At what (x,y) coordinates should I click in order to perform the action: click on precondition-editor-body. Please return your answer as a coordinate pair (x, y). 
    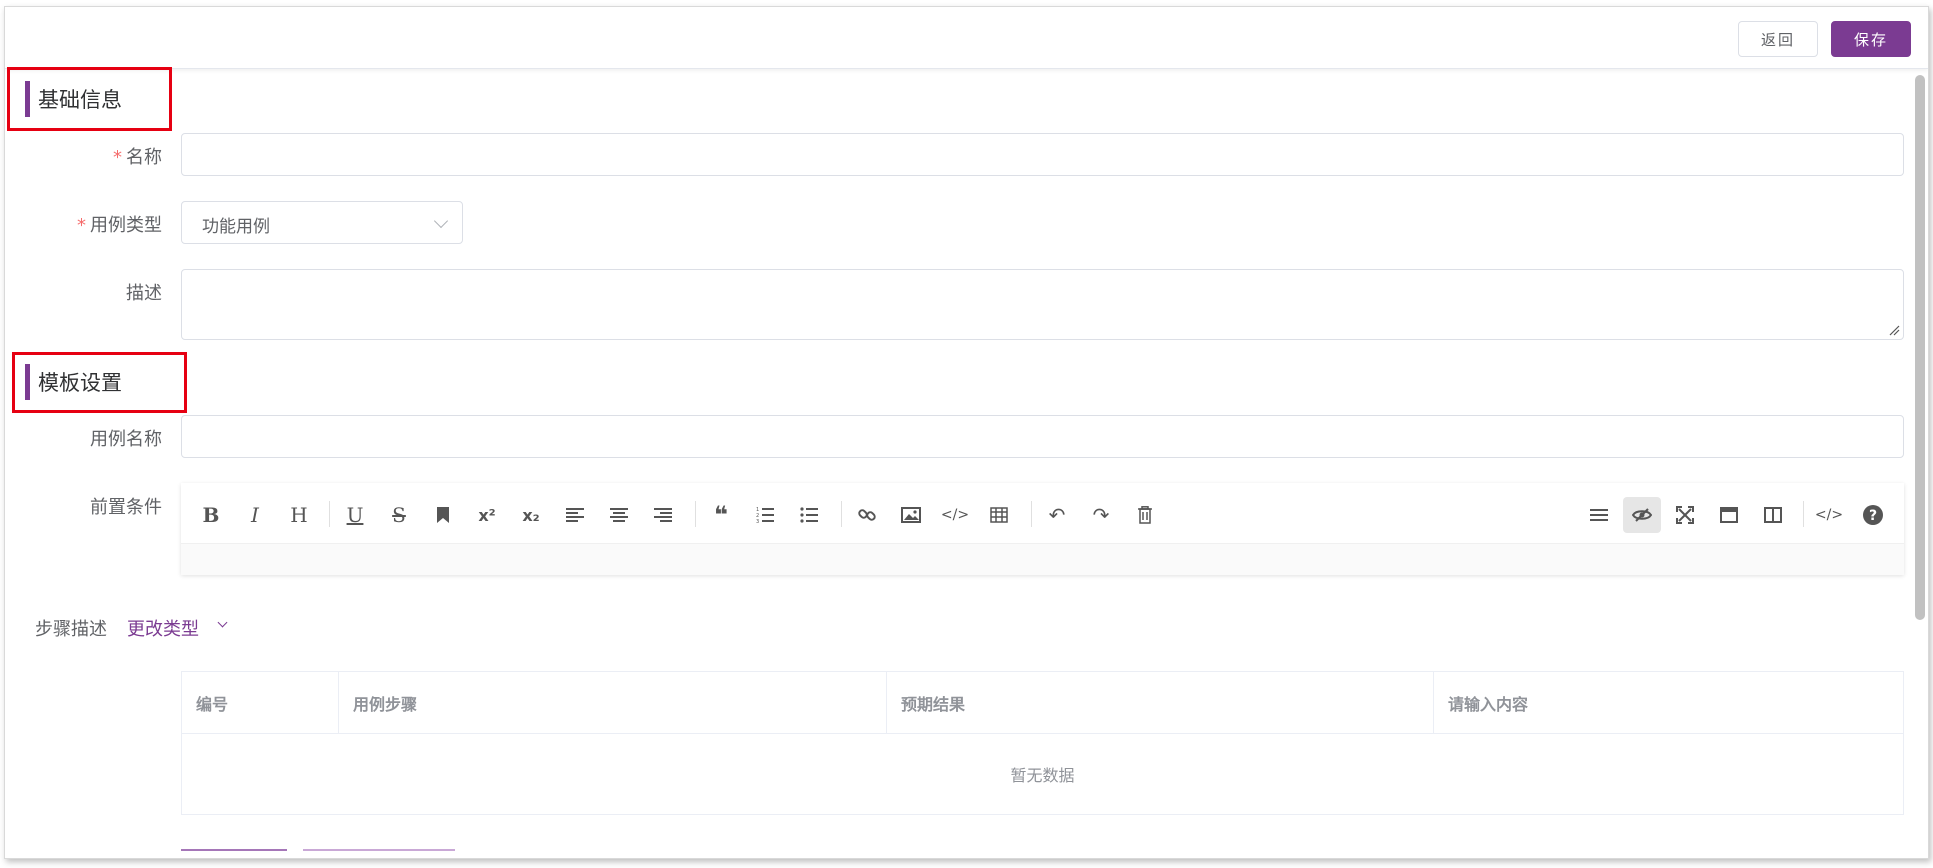
    Looking at the image, I should click on (1042, 559).